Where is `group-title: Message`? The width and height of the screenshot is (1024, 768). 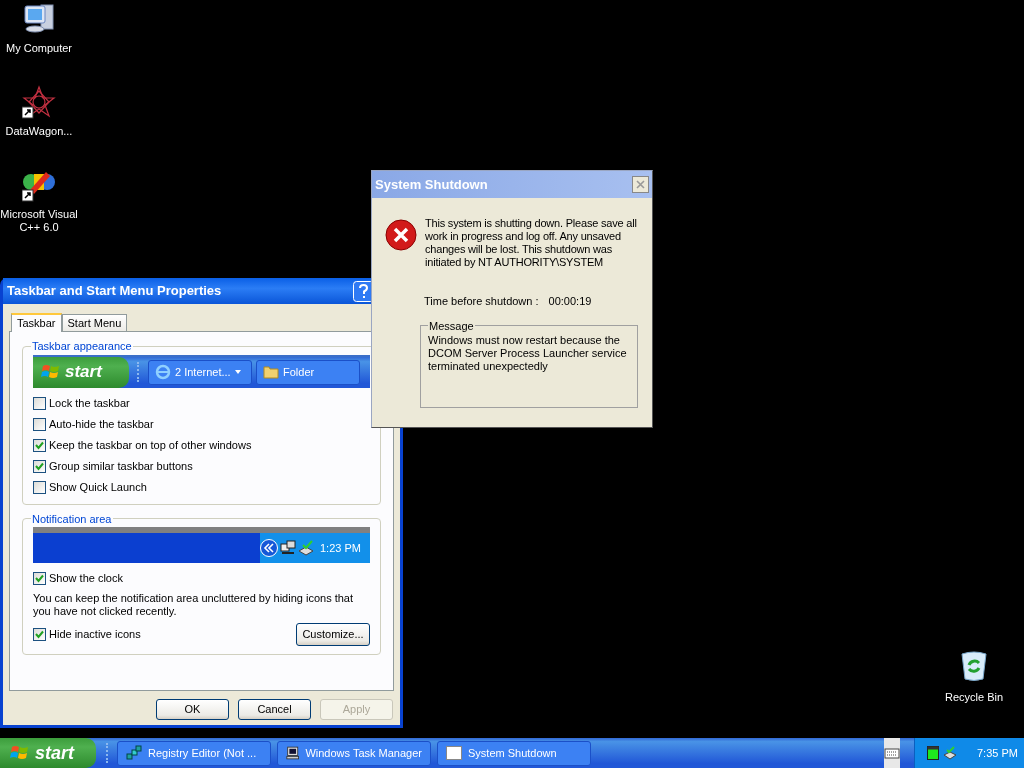
group-title: Message is located at coordinates (451, 326).